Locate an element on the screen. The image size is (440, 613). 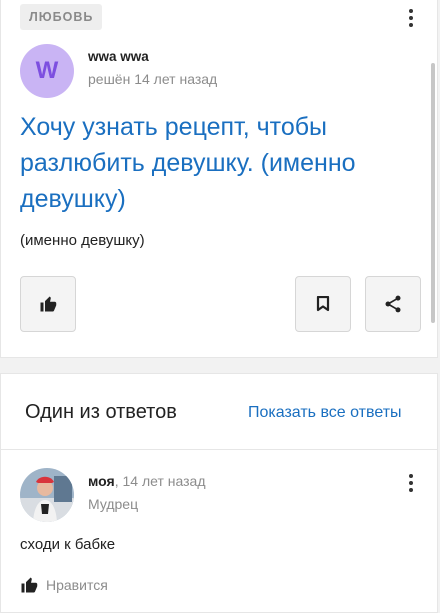
category-tag: ЛЮБОВЬ is located at coordinates (61, 17).